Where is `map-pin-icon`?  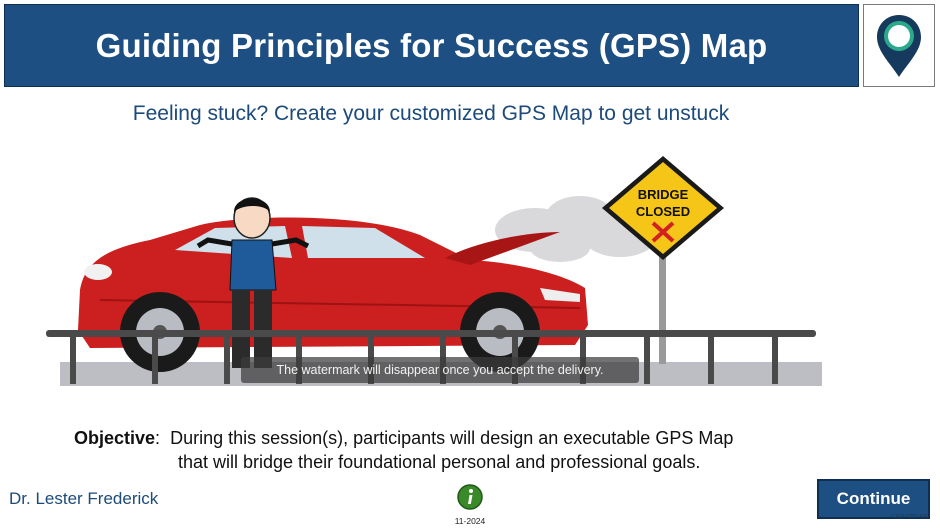 map-pin-icon is located at coordinates (899, 45).